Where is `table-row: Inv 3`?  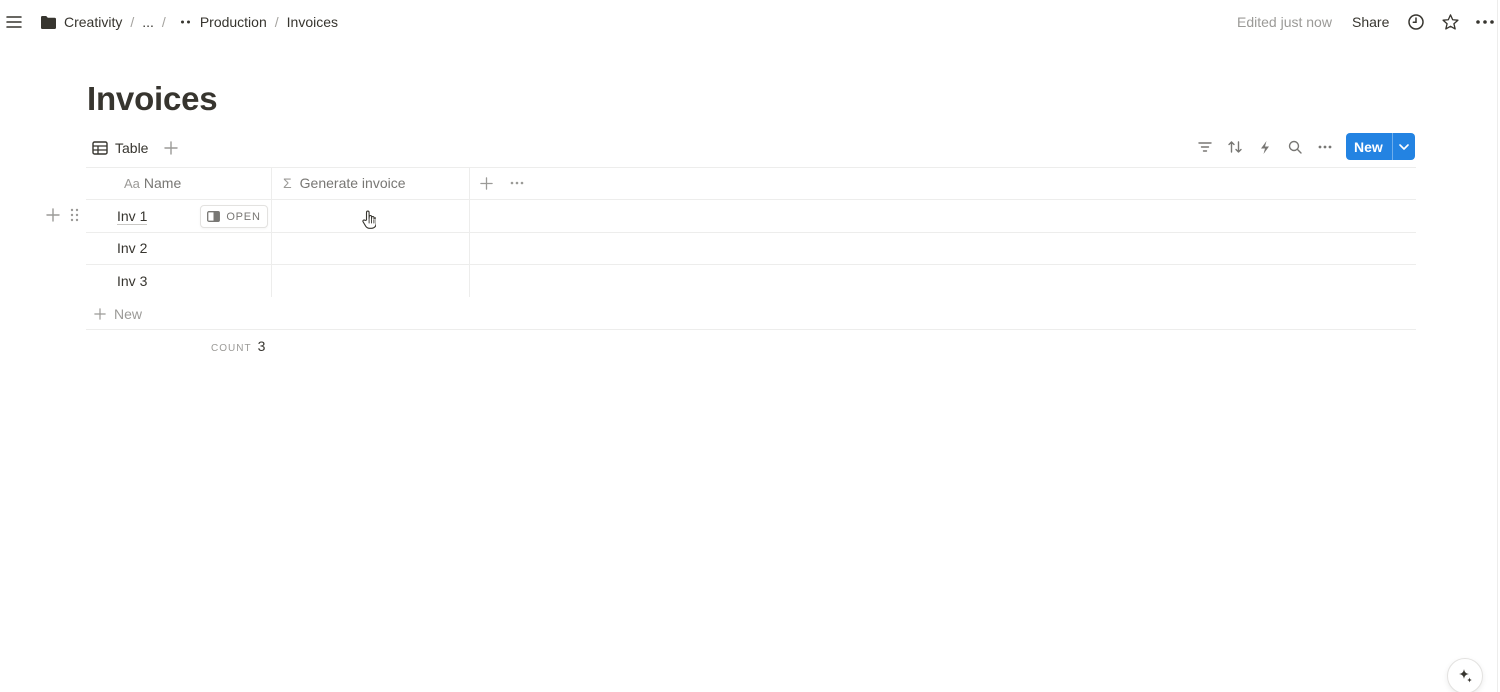
table-row: Inv 3 is located at coordinates (132, 281).